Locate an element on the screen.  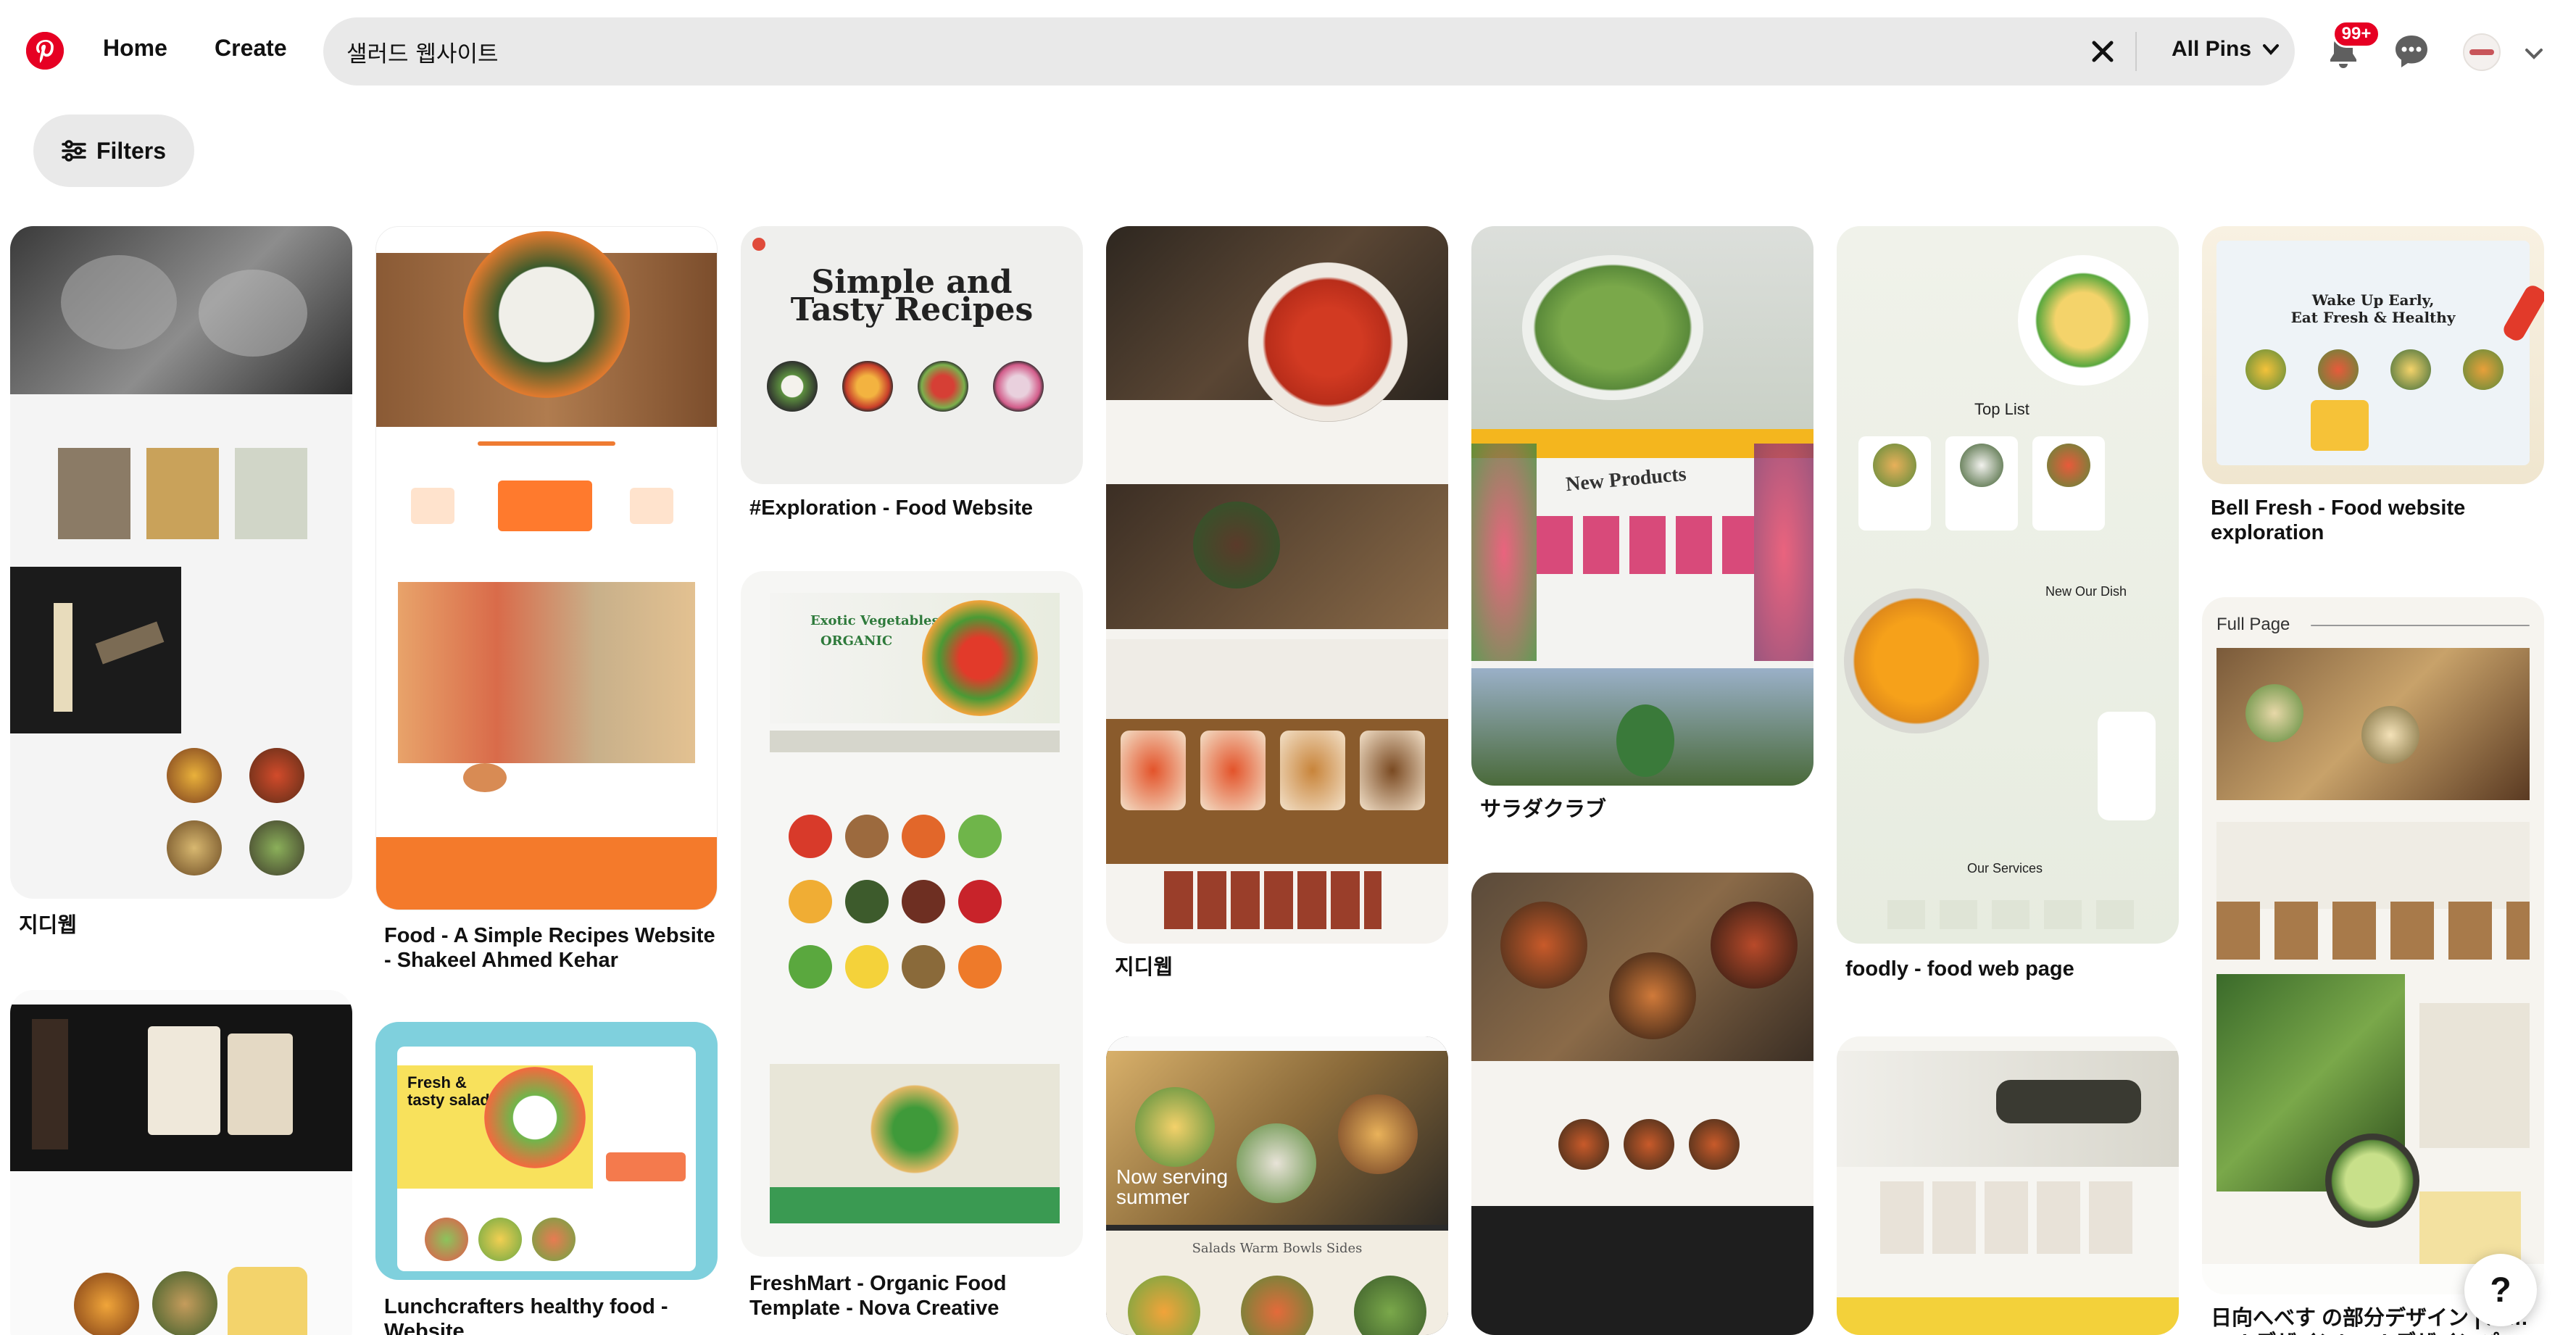
notifications-badge: 99+ is located at coordinates (2356, 34).